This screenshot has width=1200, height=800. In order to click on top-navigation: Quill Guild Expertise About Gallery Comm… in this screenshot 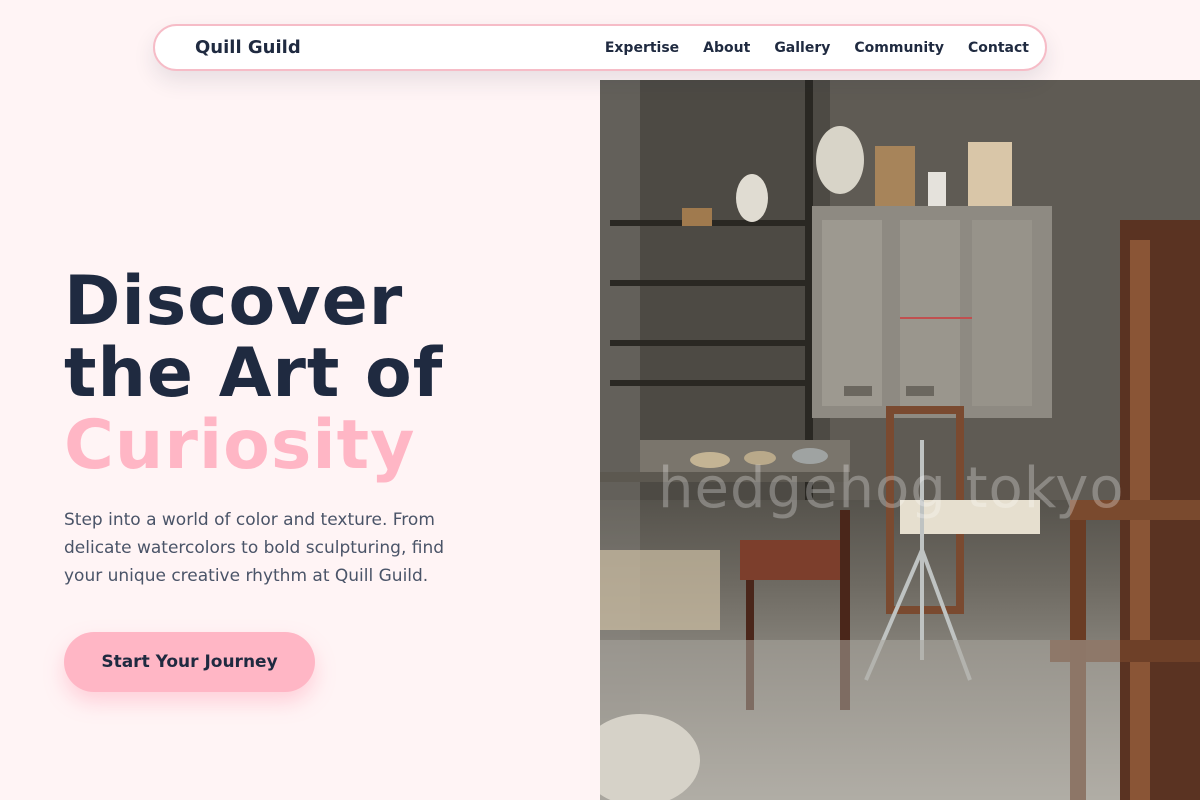, I will do `click(600, 47)`.